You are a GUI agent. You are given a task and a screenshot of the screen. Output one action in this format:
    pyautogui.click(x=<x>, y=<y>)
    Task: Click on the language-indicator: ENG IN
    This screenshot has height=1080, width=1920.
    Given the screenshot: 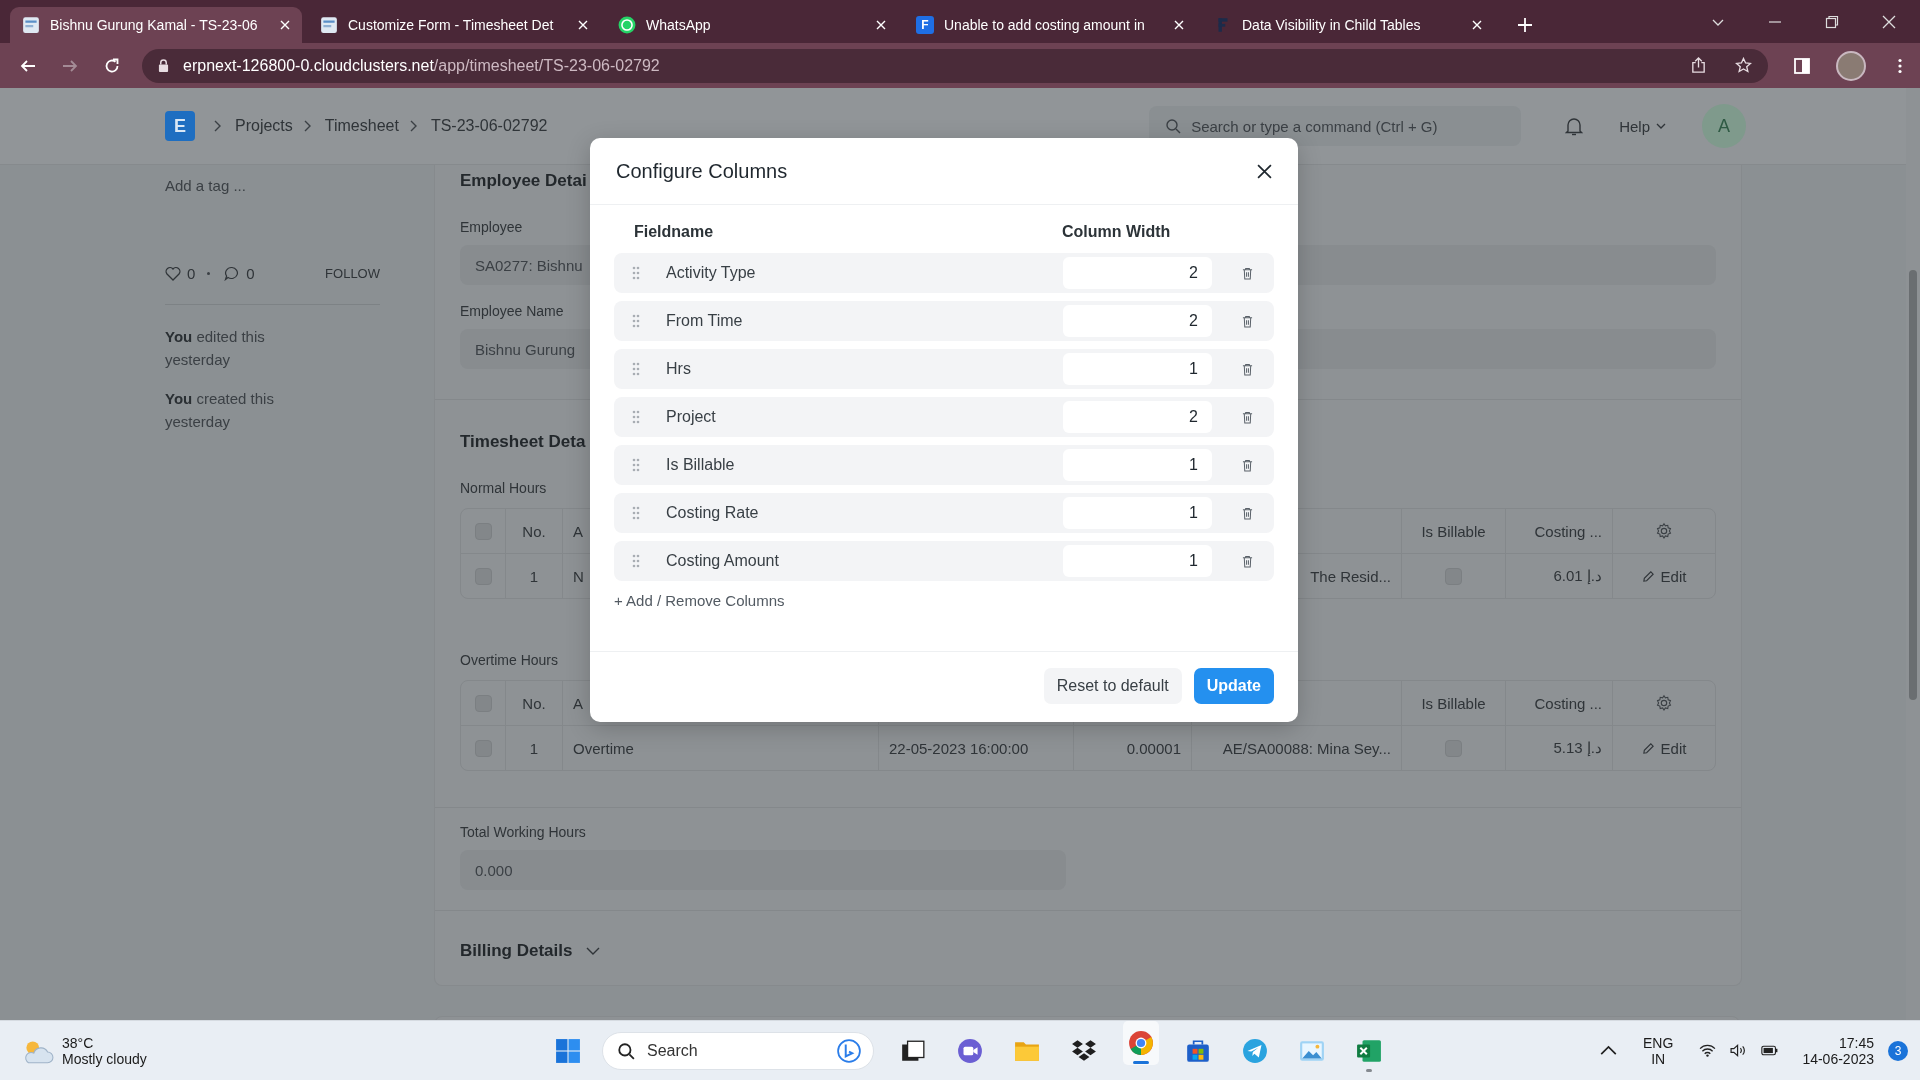 What is the action you would take?
    pyautogui.click(x=1658, y=1050)
    